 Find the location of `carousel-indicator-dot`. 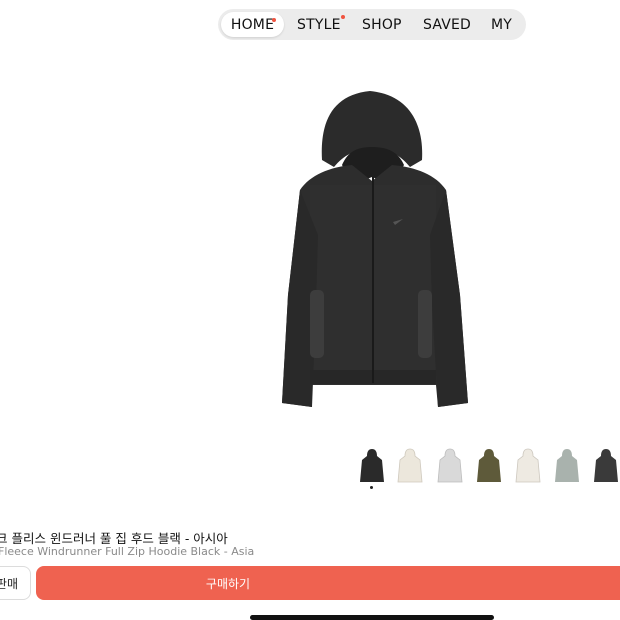

carousel-indicator-dot is located at coordinates (371, 487).